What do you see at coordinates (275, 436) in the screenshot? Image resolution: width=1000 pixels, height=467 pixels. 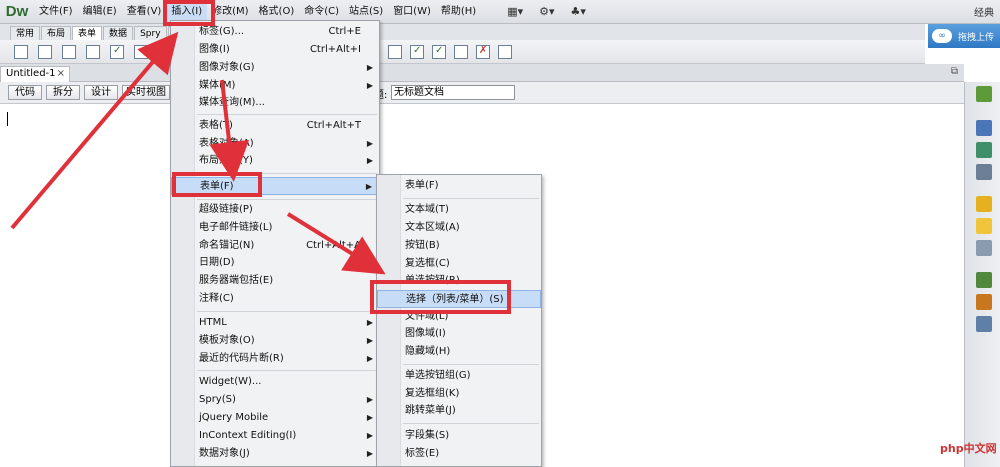 I see `menu-item-incontext-editing: InContext Editing(I) ▶` at bounding box center [275, 436].